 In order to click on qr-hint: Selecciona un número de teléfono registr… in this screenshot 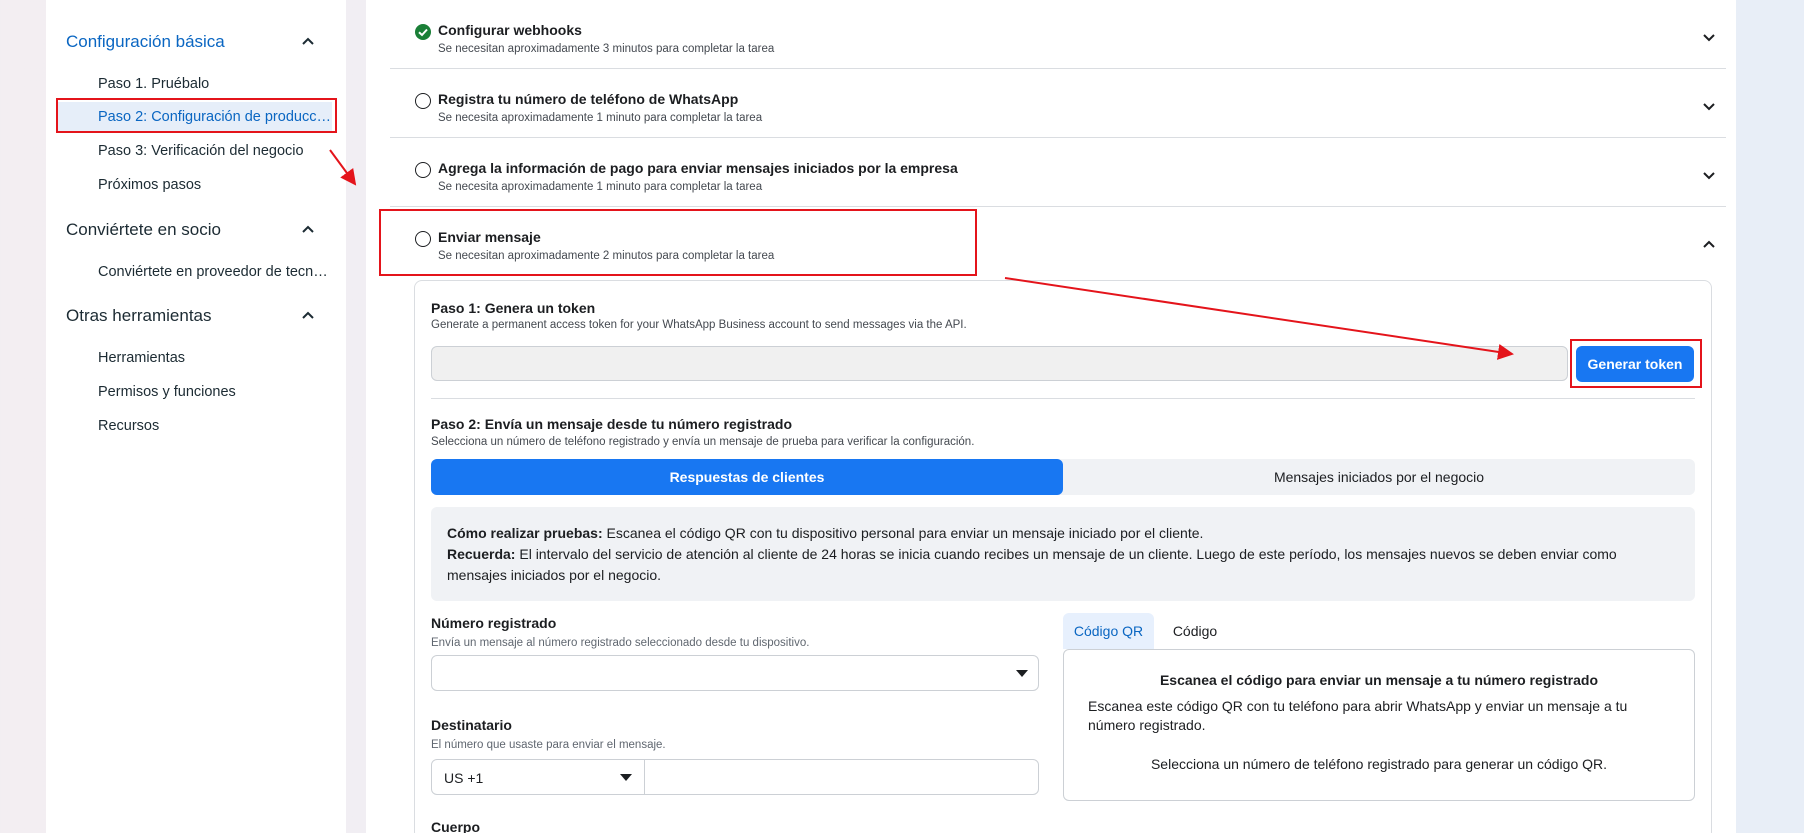, I will do `click(1379, 764)`.